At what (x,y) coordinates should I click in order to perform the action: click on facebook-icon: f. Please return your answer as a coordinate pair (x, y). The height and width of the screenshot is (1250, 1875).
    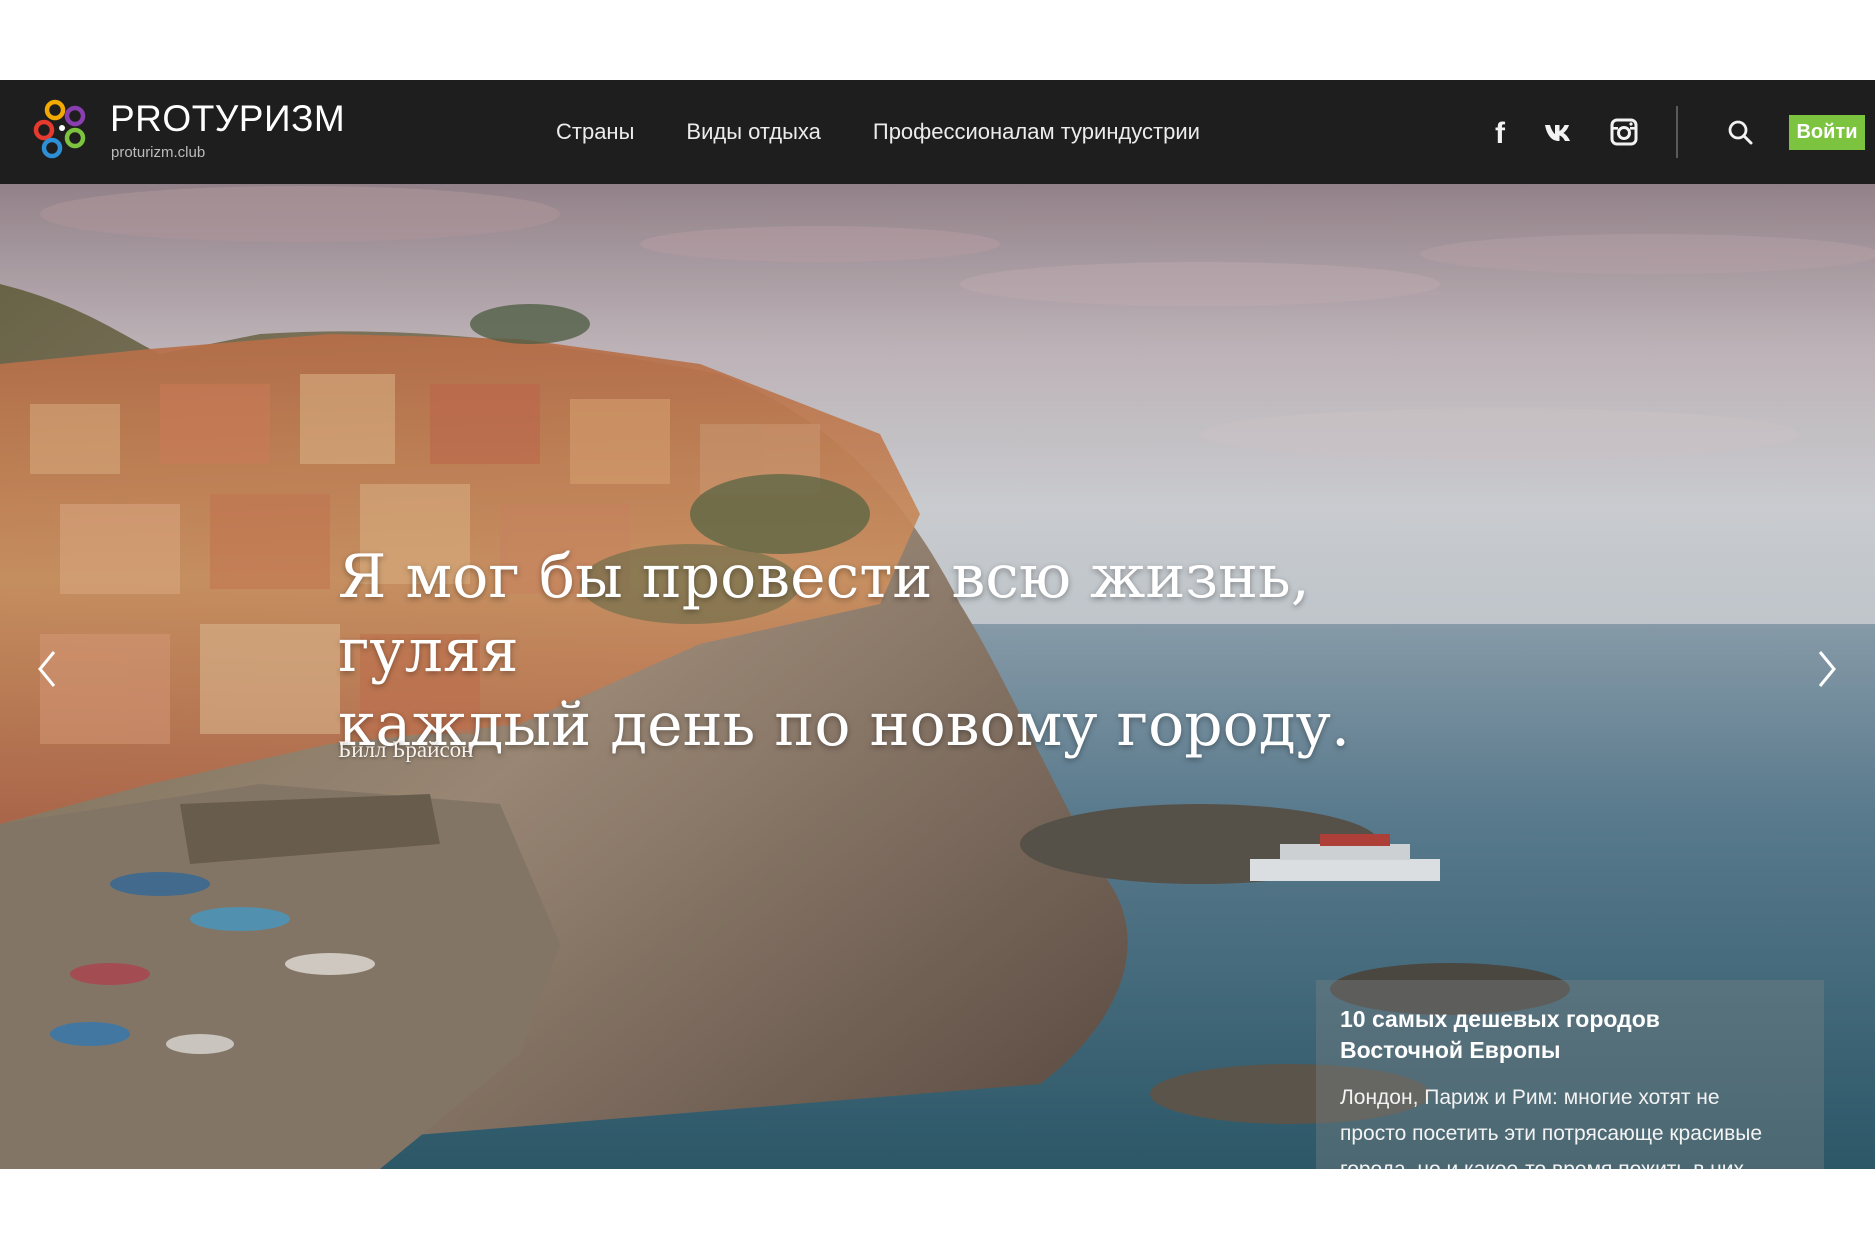
    Looking at the image, I should click on (1502, 133).